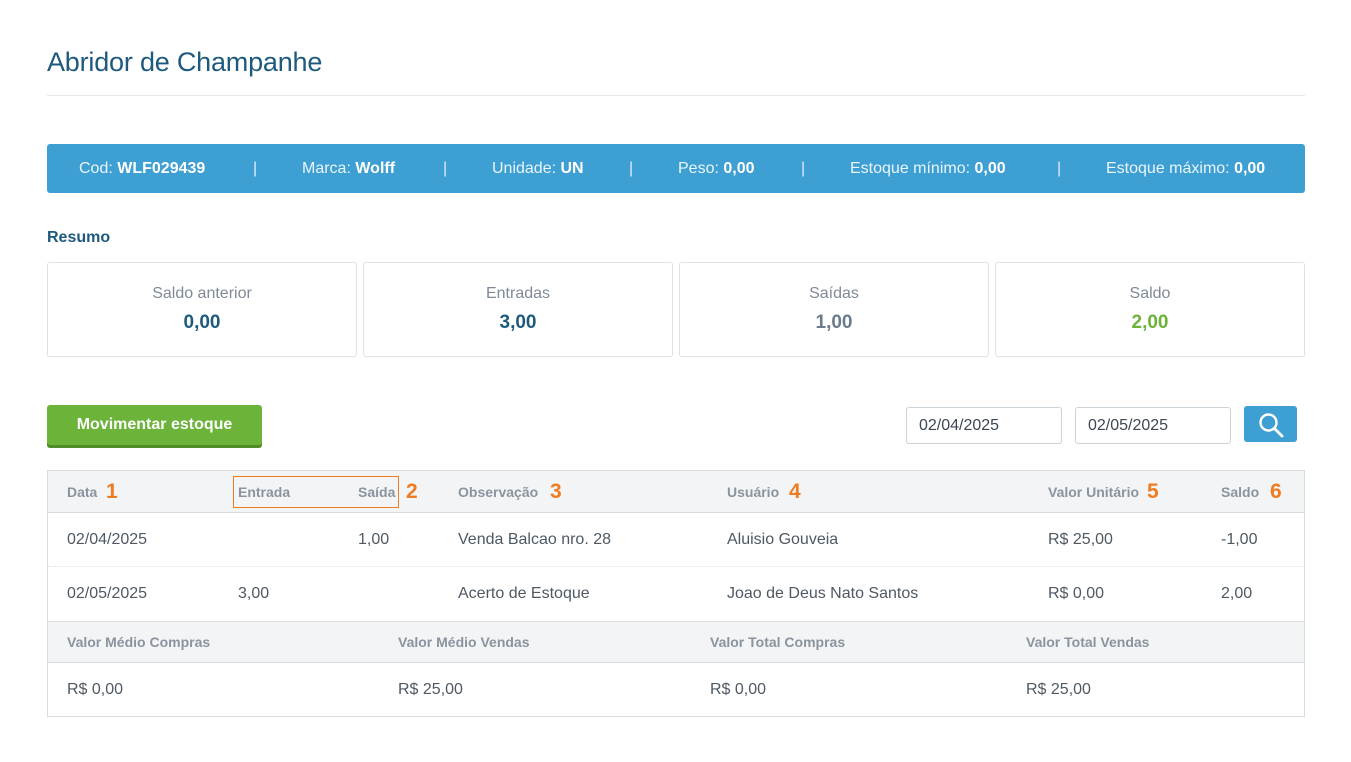 Image resolution: width=1351 pixels, height=762 pixels. Describe the element at coordinates (1168, 168) in the screenshot. I see `info-estoque-maximo-label: Estoque máximo:` at that location.